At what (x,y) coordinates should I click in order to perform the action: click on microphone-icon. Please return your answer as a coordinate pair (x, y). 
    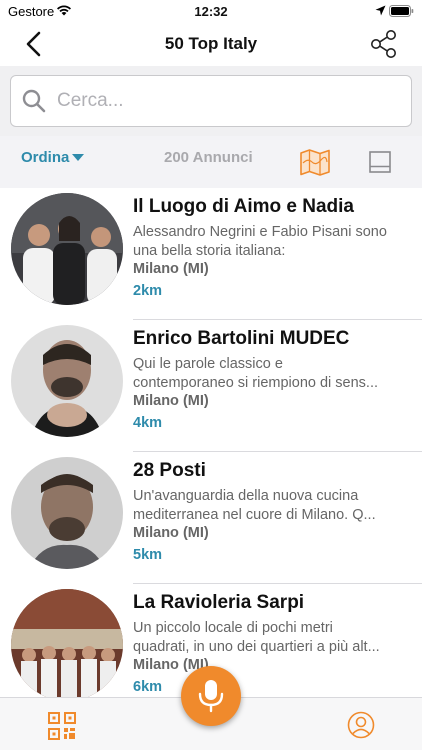
    Looking at the image, I should click on (211, 696).